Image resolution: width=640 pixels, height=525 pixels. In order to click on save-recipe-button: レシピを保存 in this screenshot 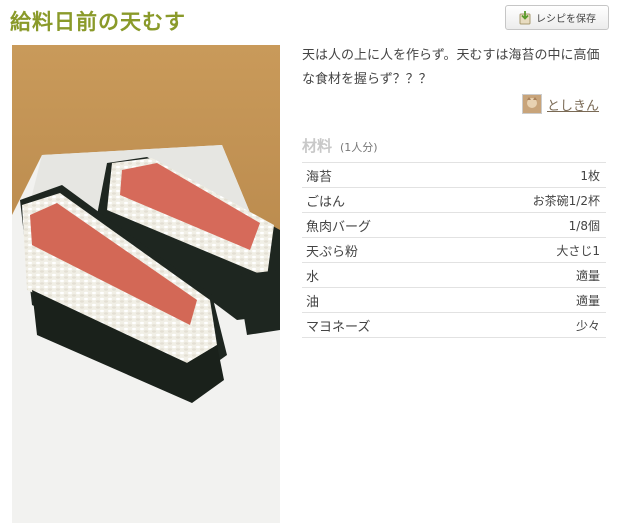, I will do `click(557, 17)`.